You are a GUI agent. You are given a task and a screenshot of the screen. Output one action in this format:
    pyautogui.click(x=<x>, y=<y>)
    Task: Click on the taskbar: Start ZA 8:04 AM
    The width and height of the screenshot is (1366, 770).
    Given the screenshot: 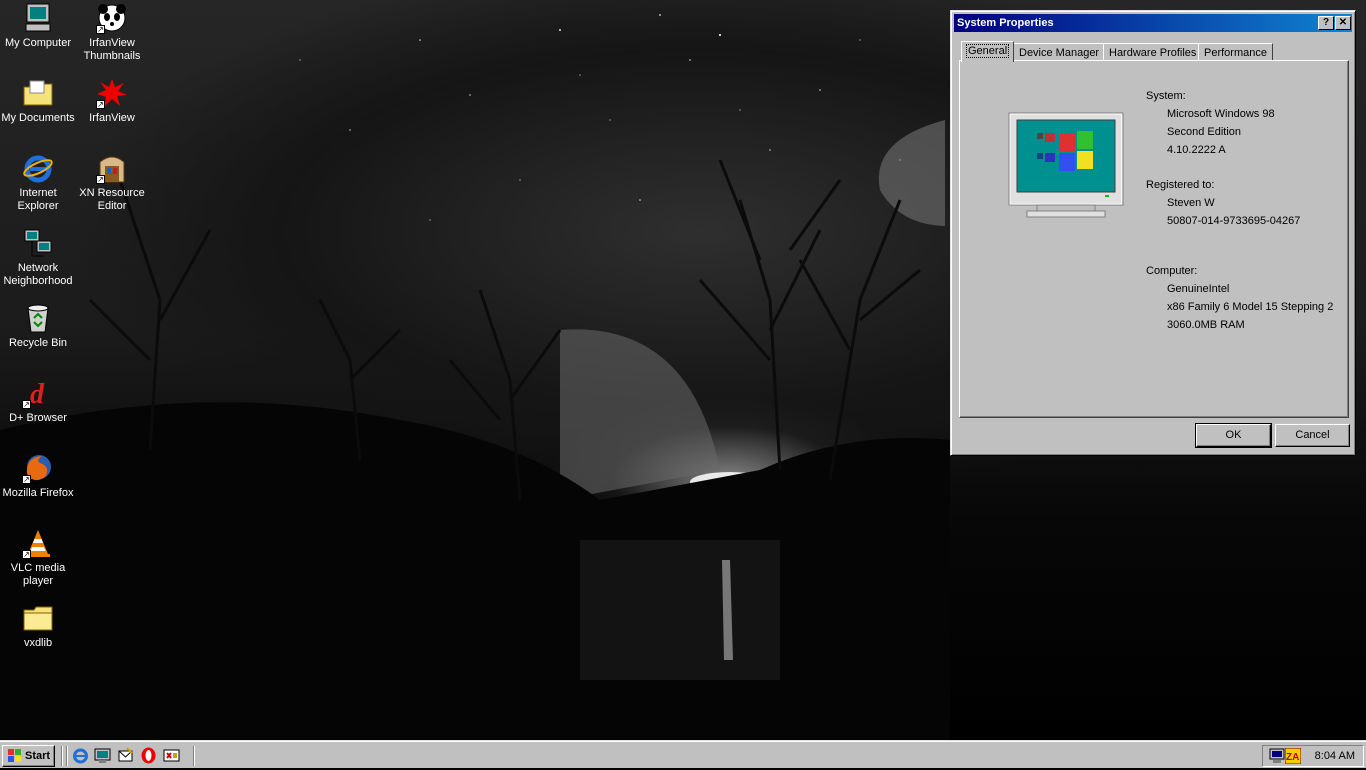 What is the action you would take?
    pyautogui.click(x=683, y=754)
    